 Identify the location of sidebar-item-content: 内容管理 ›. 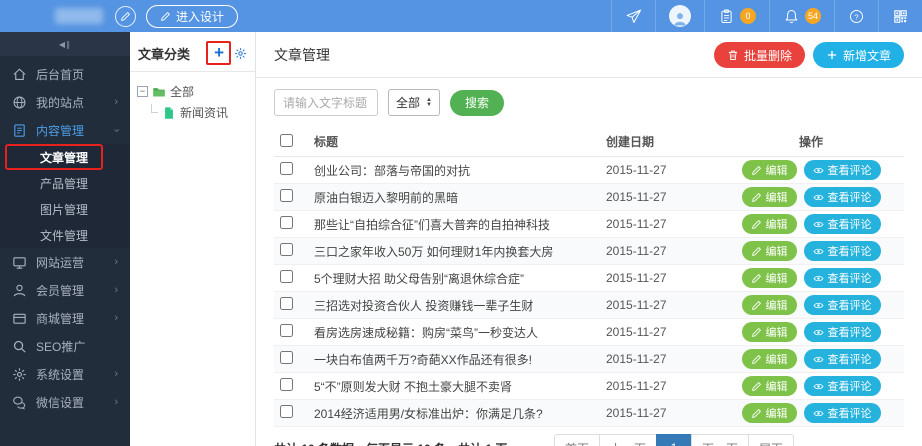
(65, 130).